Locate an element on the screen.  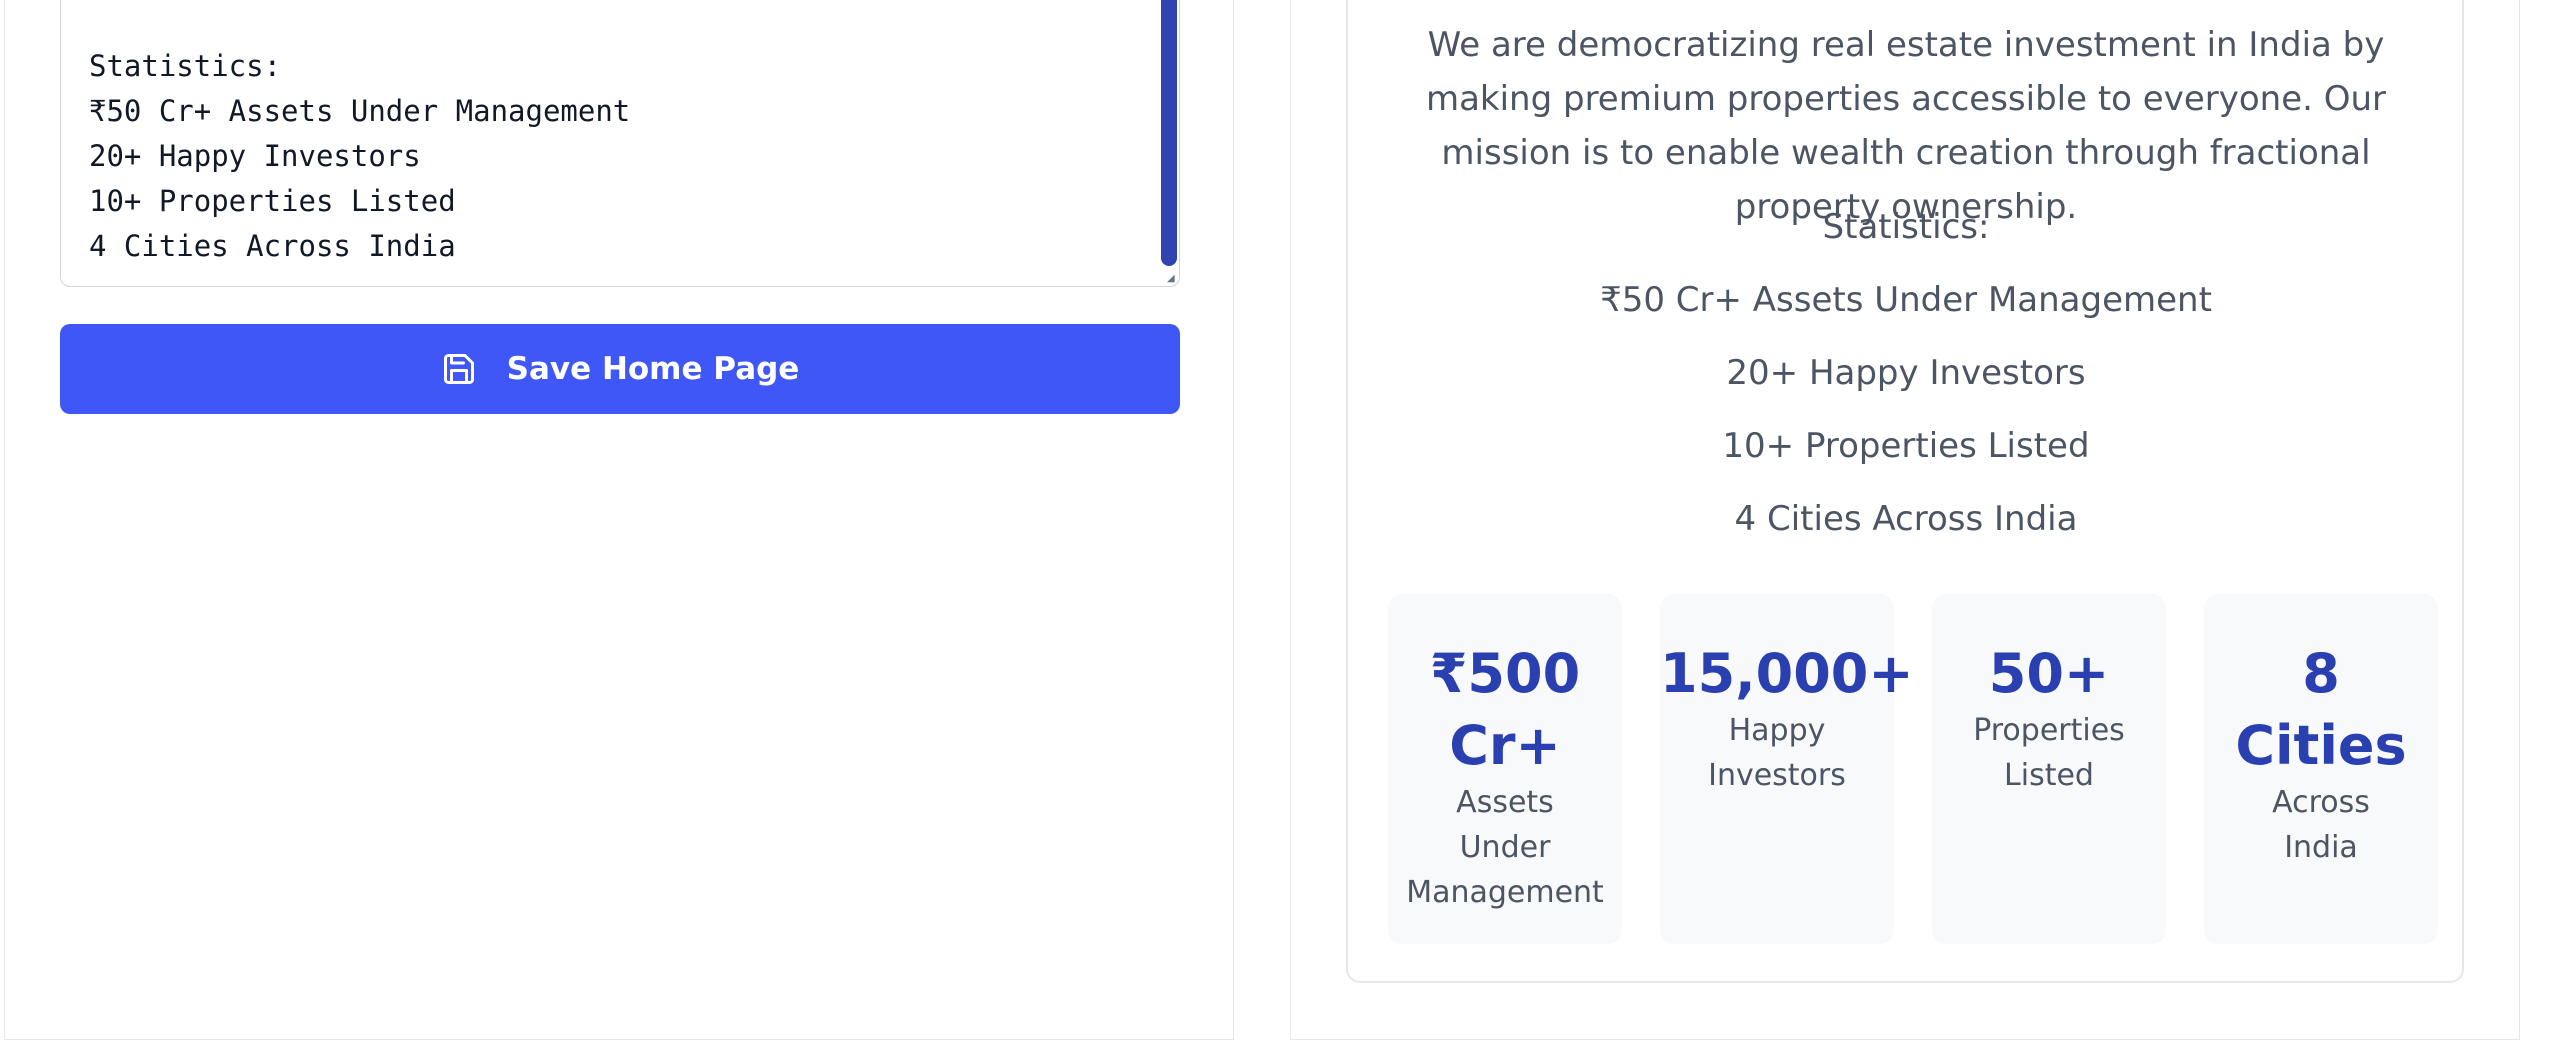
stat-card-properties: 50+ Properties Listed is located at coordinates (2049, 769).